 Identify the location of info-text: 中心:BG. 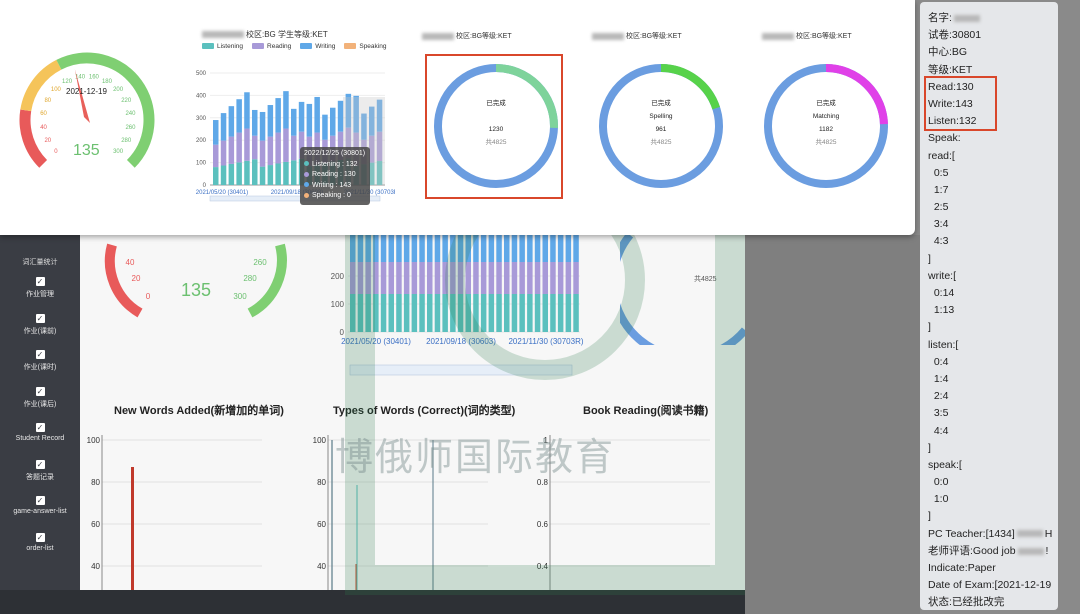
(948, 52).